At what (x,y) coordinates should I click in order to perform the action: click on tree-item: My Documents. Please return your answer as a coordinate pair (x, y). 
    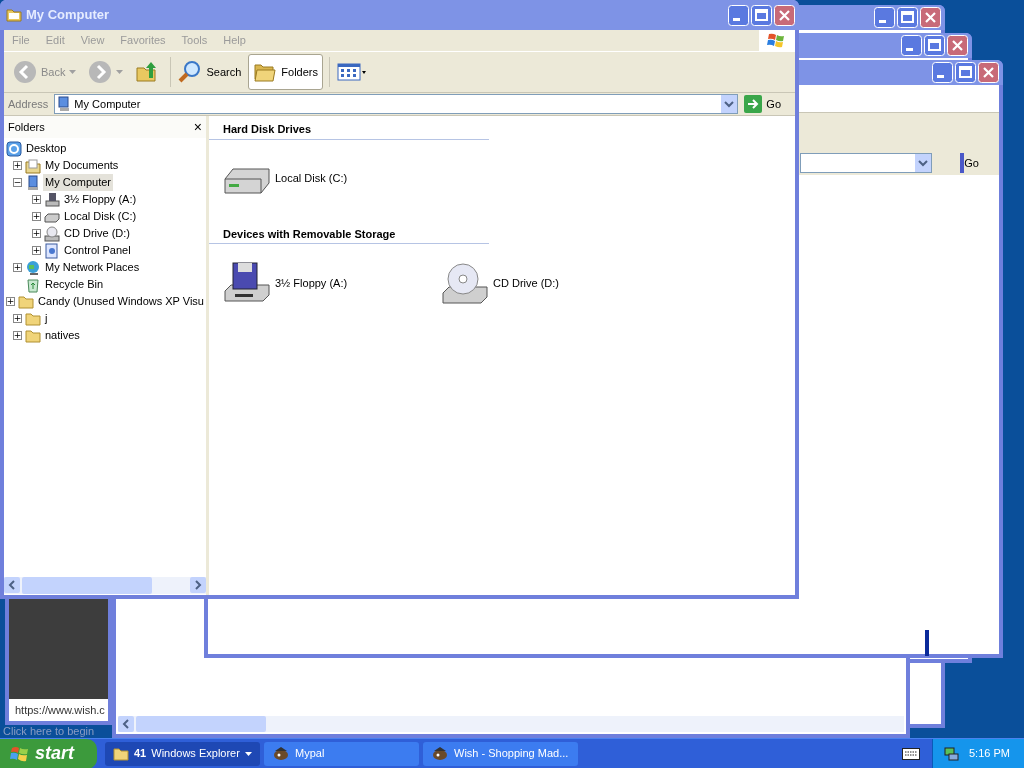
    Looking at the image, I should click on (82, 165).